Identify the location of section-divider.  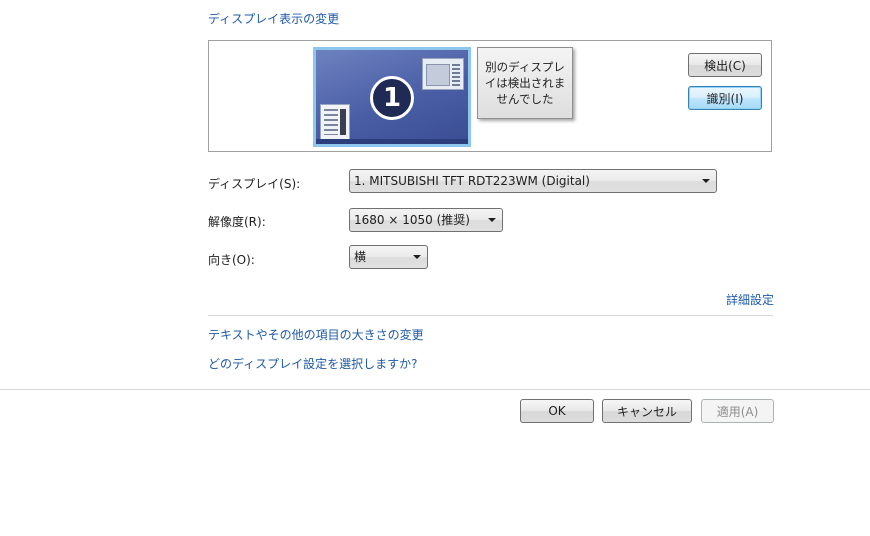
(490, 315).